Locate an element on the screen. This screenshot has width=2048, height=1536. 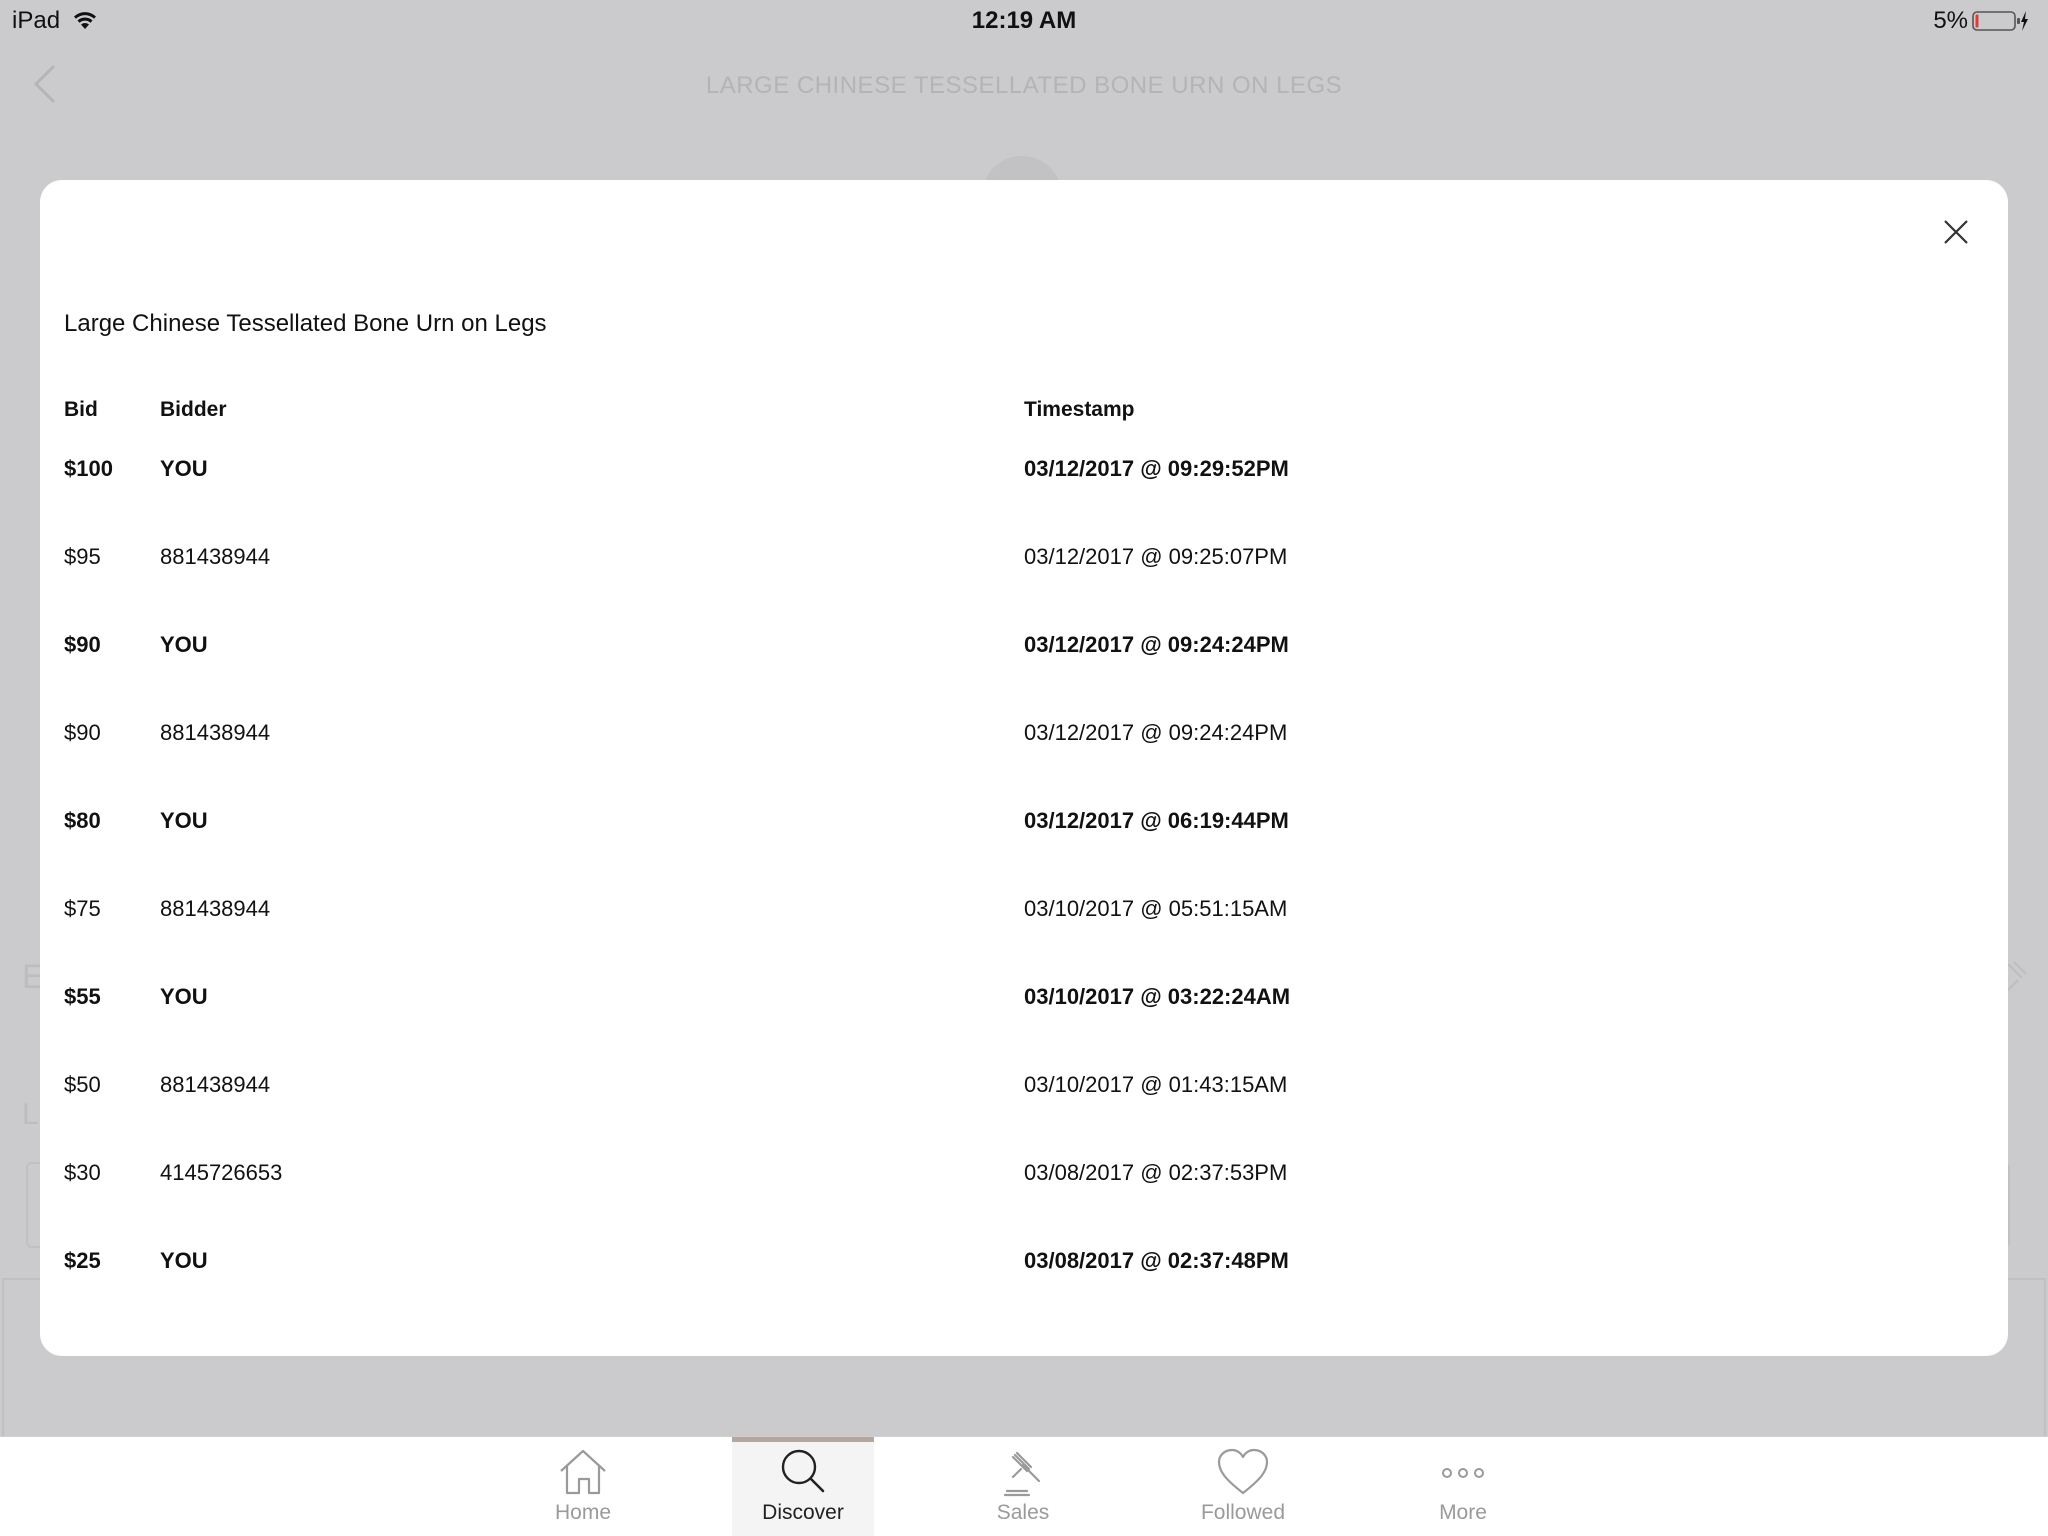
bidder-id: 4145726653 is located at coordinates (221, 1172).